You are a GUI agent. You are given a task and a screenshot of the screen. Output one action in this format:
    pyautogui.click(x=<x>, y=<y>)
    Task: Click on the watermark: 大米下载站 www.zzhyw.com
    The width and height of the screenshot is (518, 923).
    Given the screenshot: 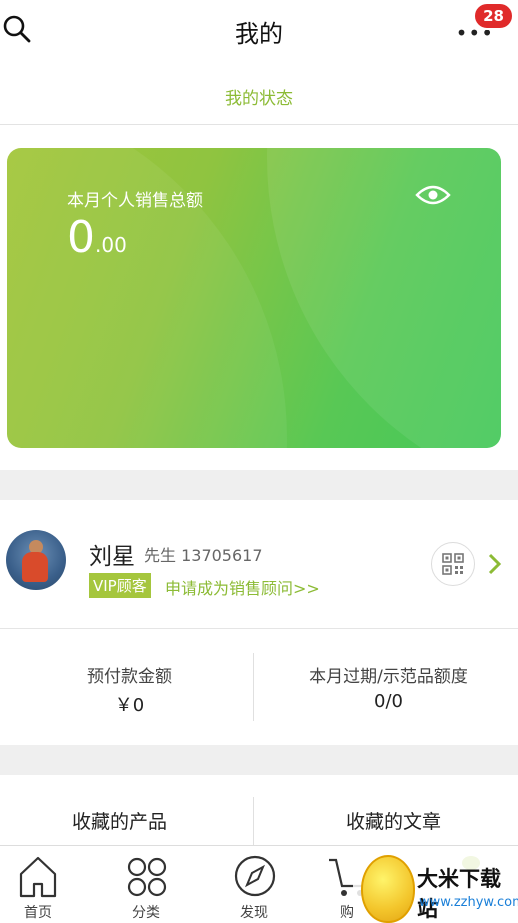 What is the action you would take?
    pyautogui.click(x=435, y=888)
    